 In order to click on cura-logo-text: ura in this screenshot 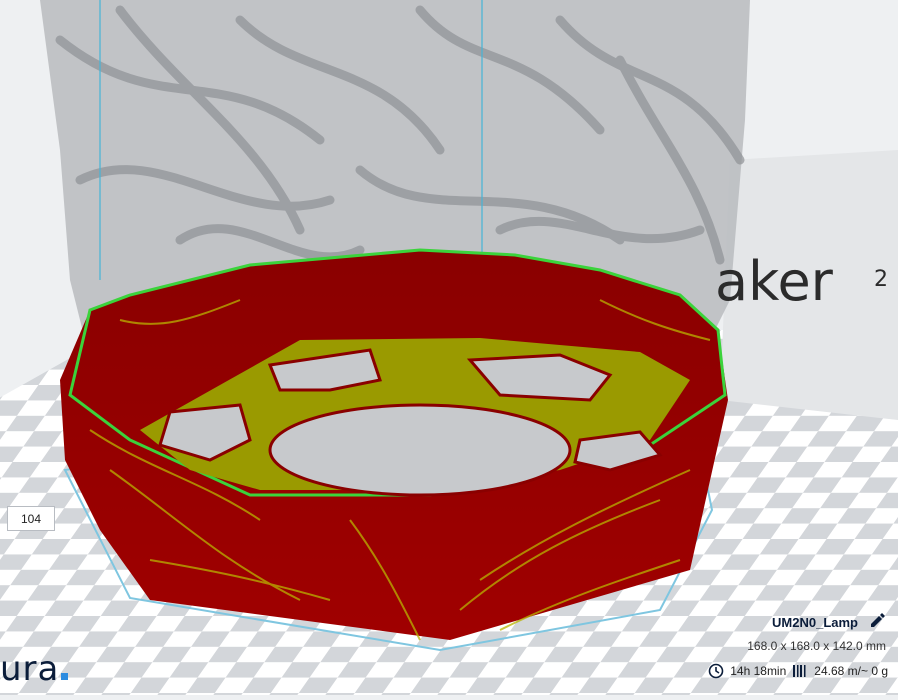, I will do `click(29, 669)`.